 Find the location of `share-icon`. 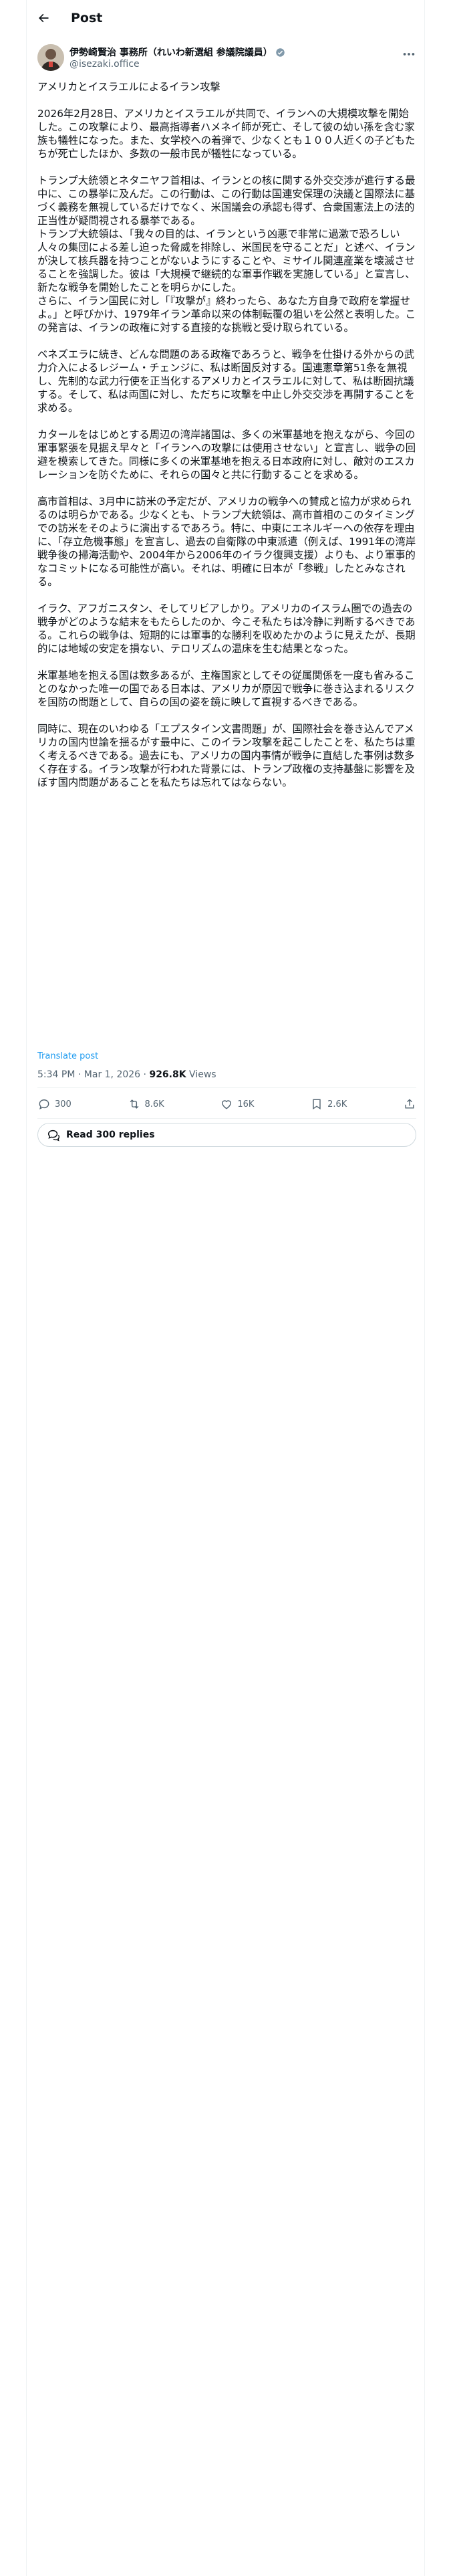

share-icon is located at coordinates (409, 1104).